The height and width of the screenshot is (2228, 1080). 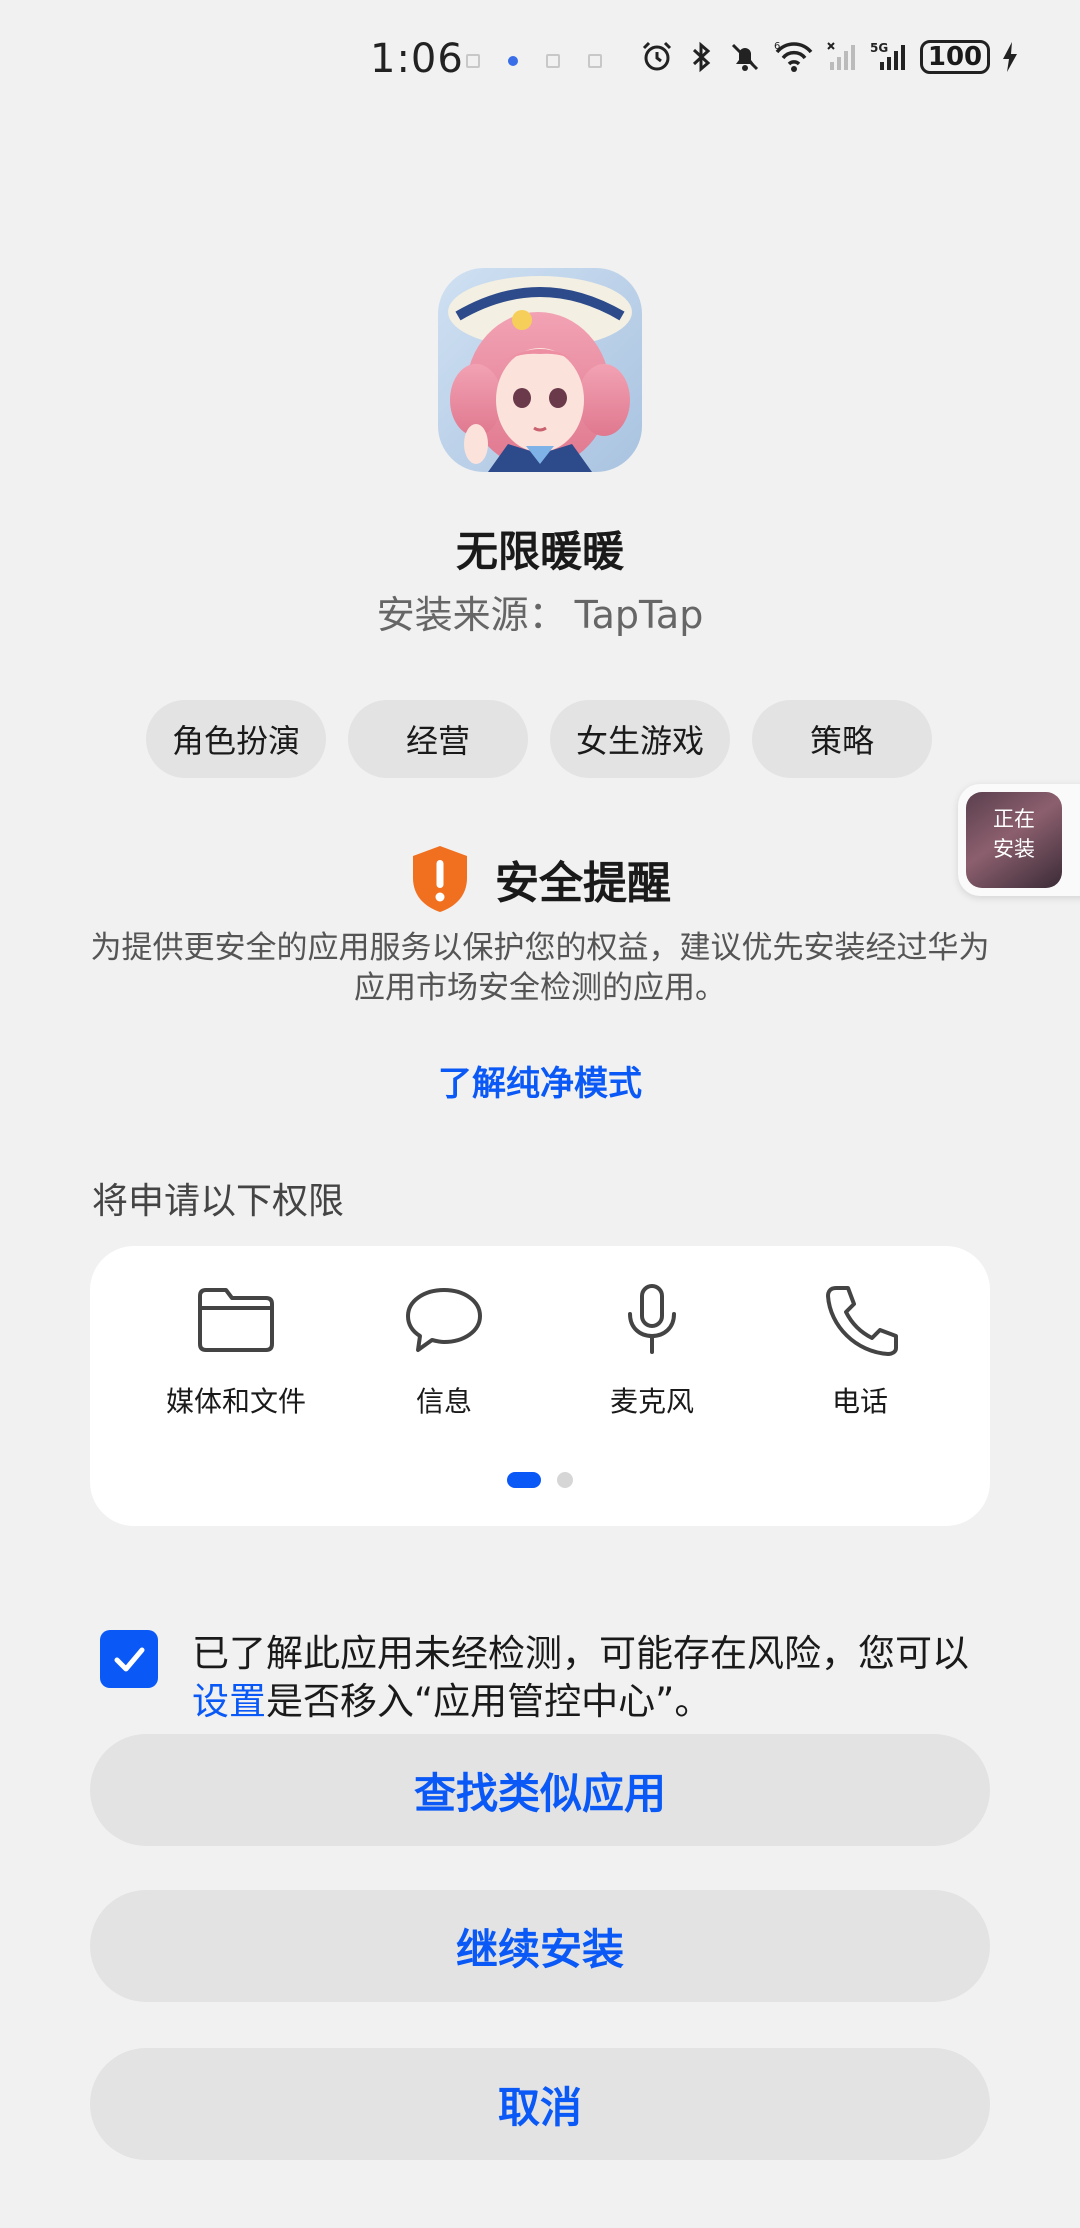 I want to click on permission-label: 媒体和文件, so click(x=235, y=1401).